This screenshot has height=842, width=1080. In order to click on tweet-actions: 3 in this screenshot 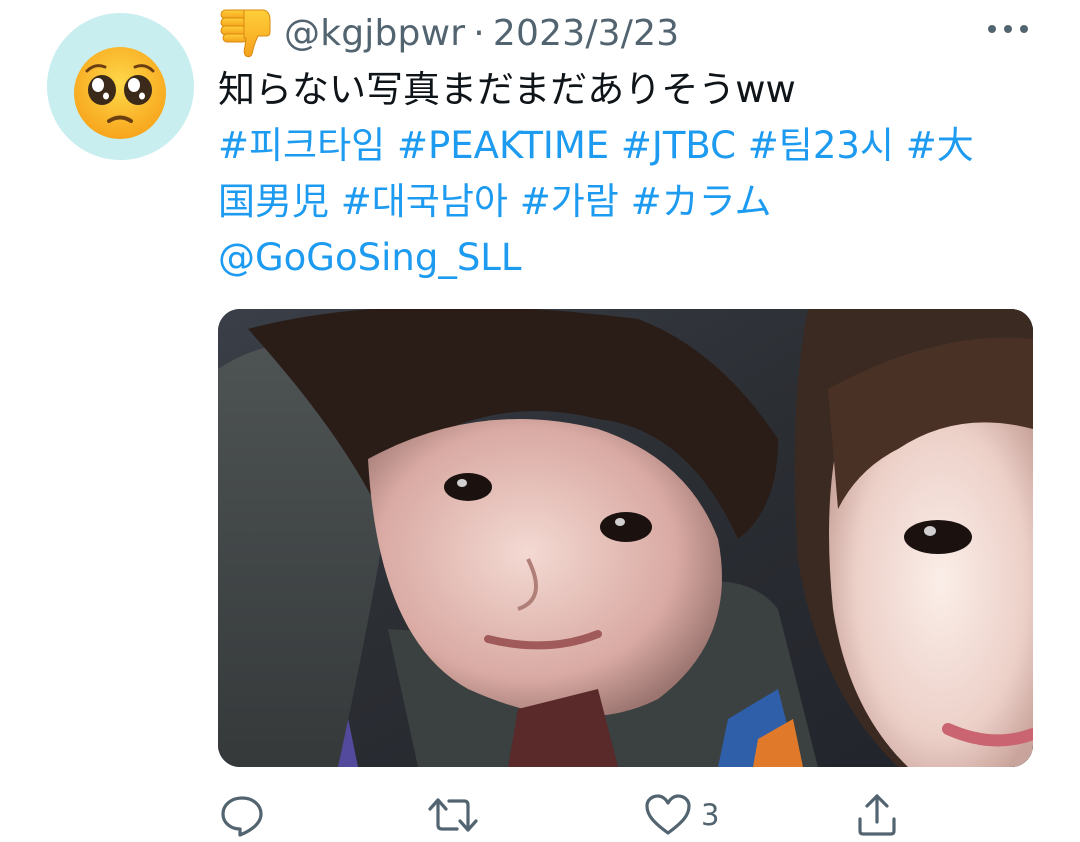, I will do `click(625, 815)`.